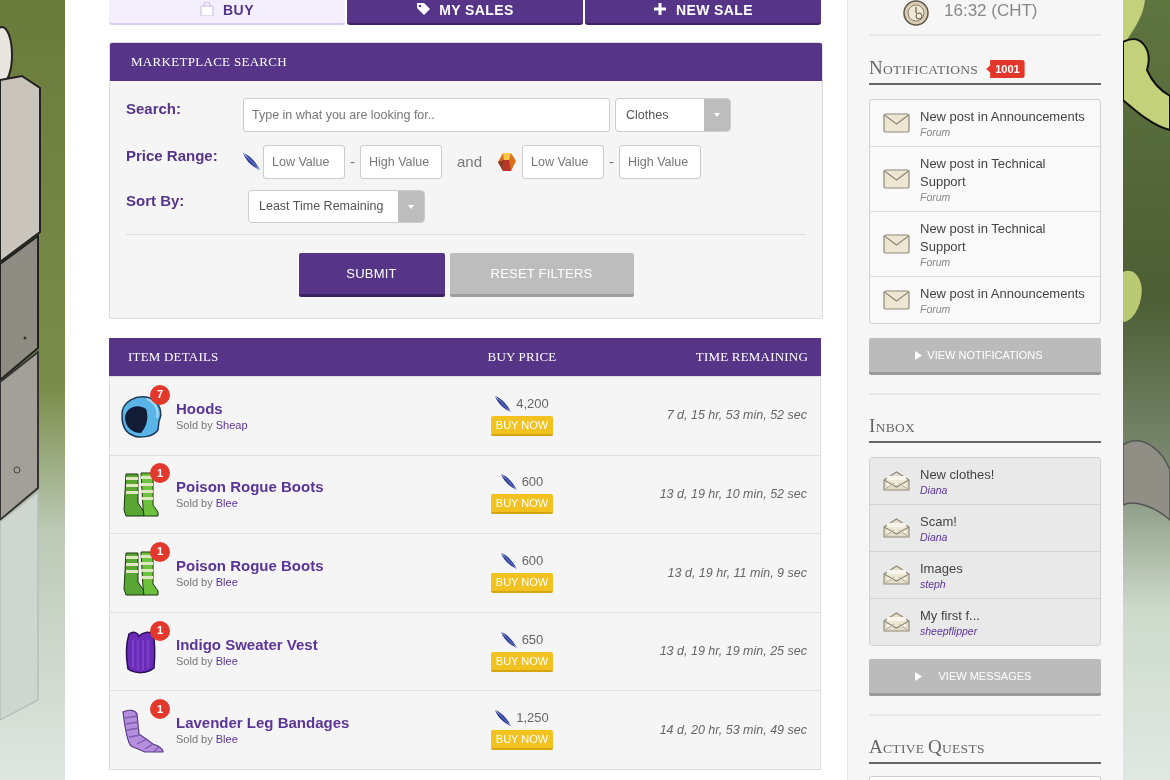  What do you see at coordinates (1005, 69) in the screenshot?
I see `count-badge: 1001` at bounding box center [1005, 69].